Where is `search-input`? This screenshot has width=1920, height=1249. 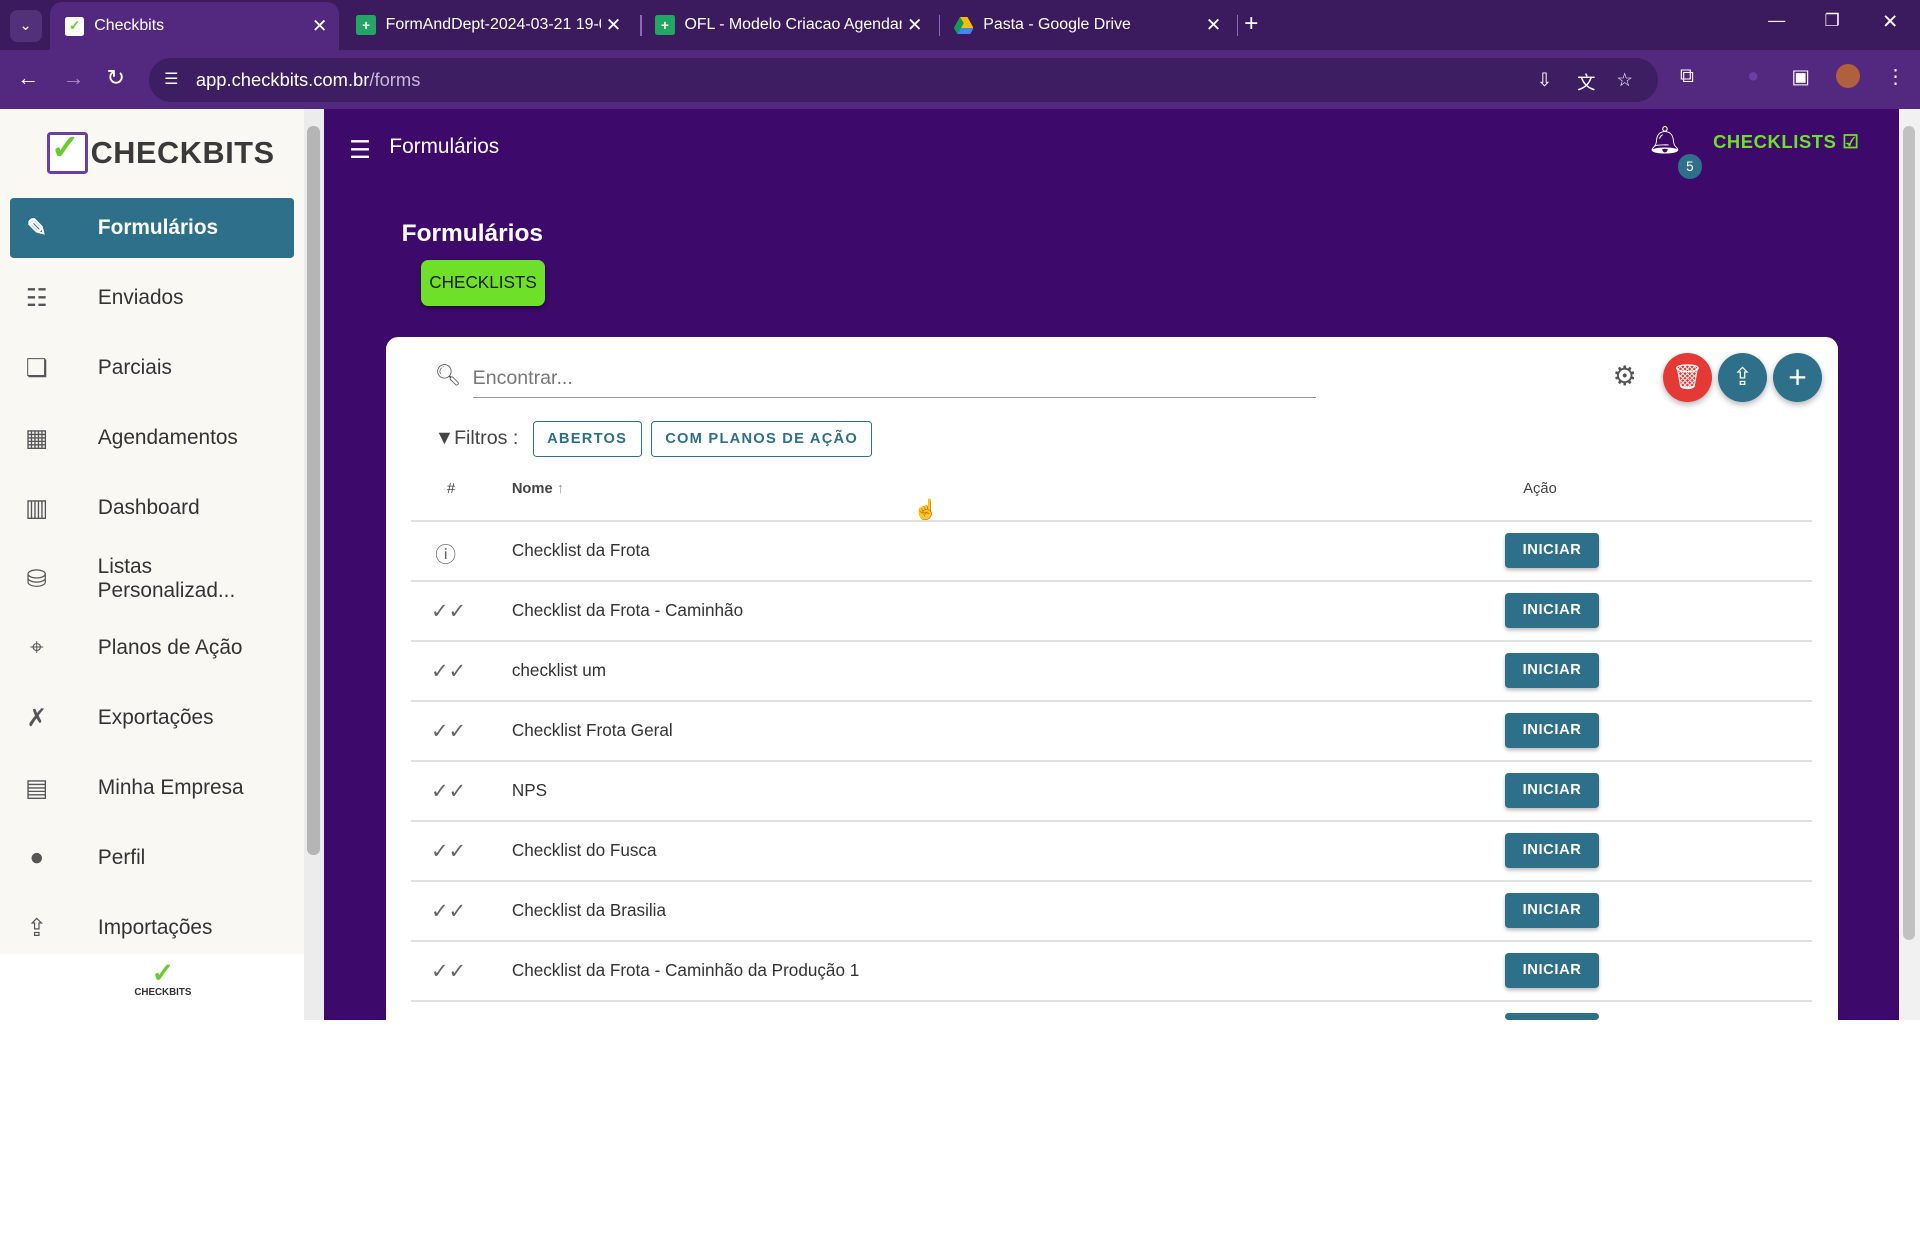
search-input is located at coordinates (894, 379).